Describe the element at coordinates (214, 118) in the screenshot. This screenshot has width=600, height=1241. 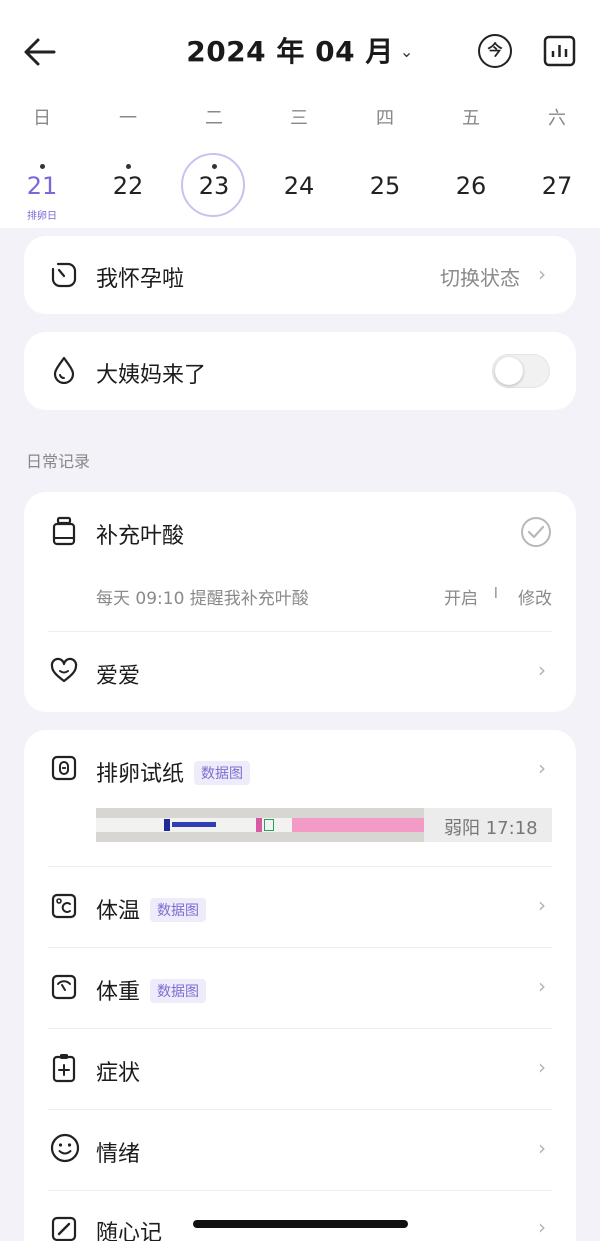
I see `weekday-tue: 二` at that location.